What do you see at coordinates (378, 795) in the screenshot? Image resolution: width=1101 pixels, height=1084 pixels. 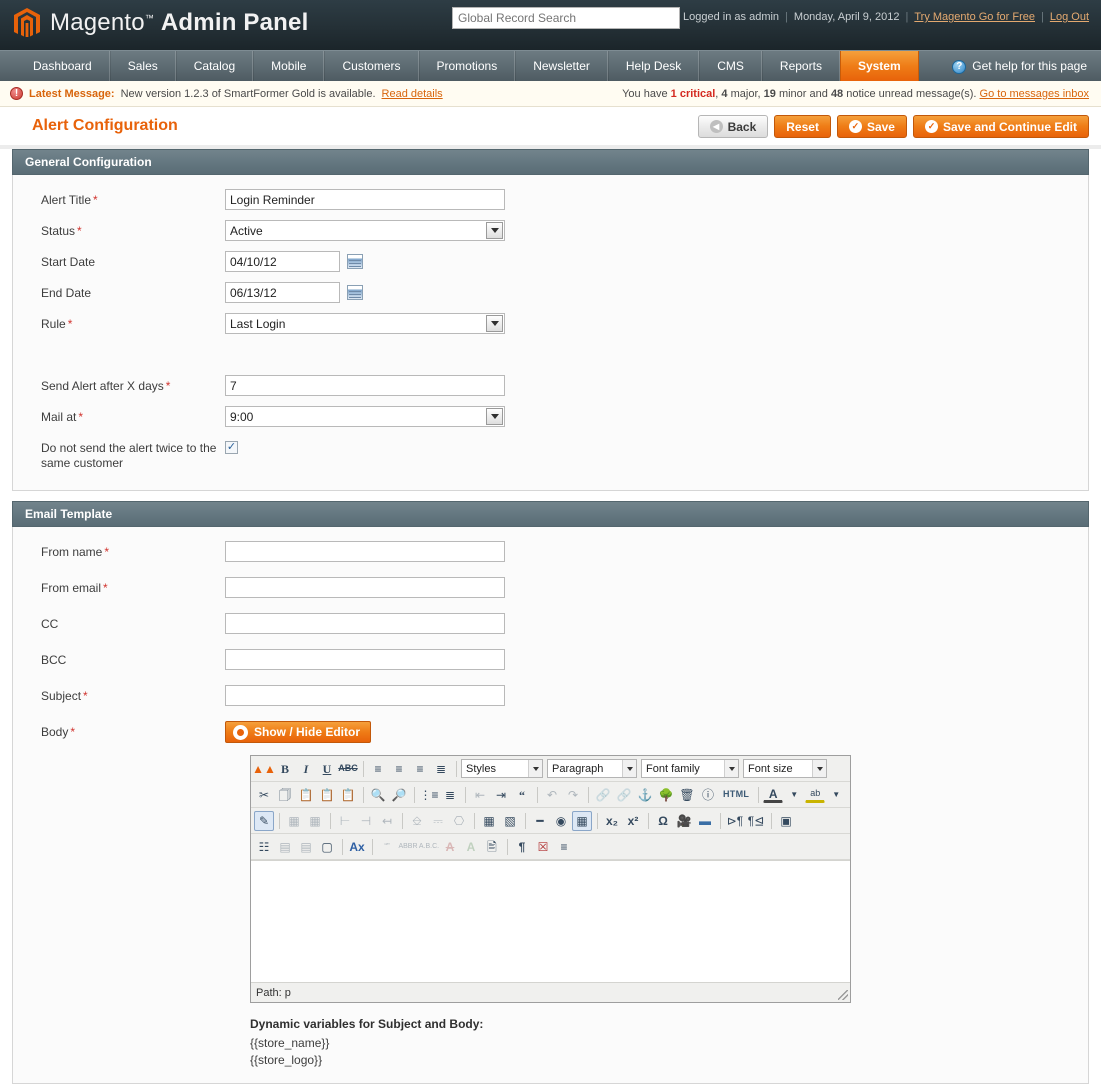 I see `find-icon: 🔍` at bounding box center [378, 795].